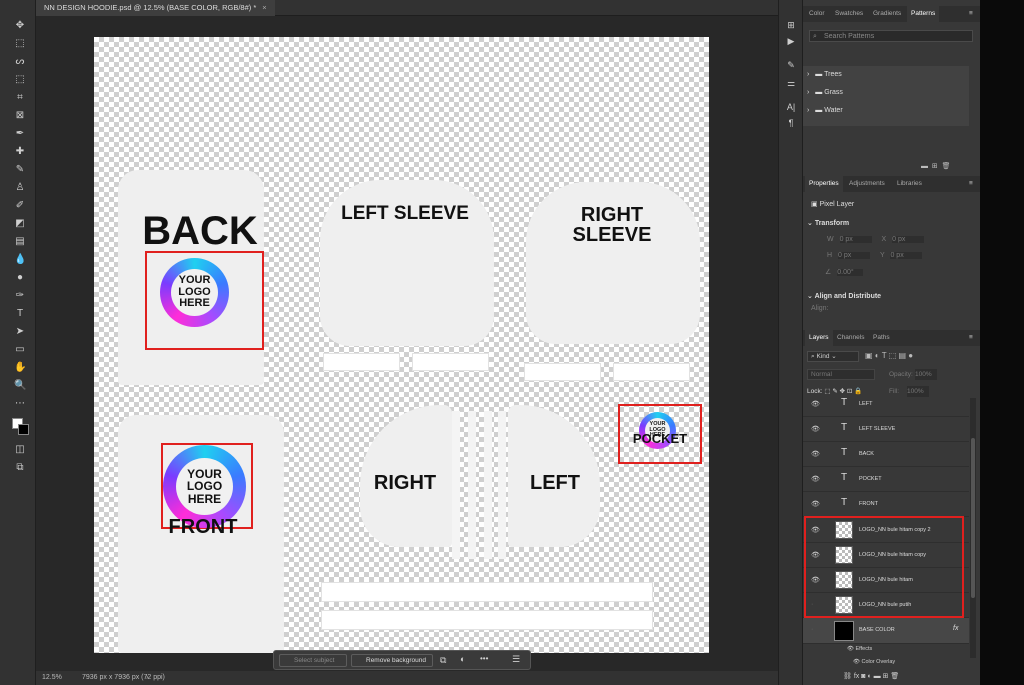  Describe the element at coordinates (462, 659) in the screenshot. I see `adjust-icon: ◐` at that location.